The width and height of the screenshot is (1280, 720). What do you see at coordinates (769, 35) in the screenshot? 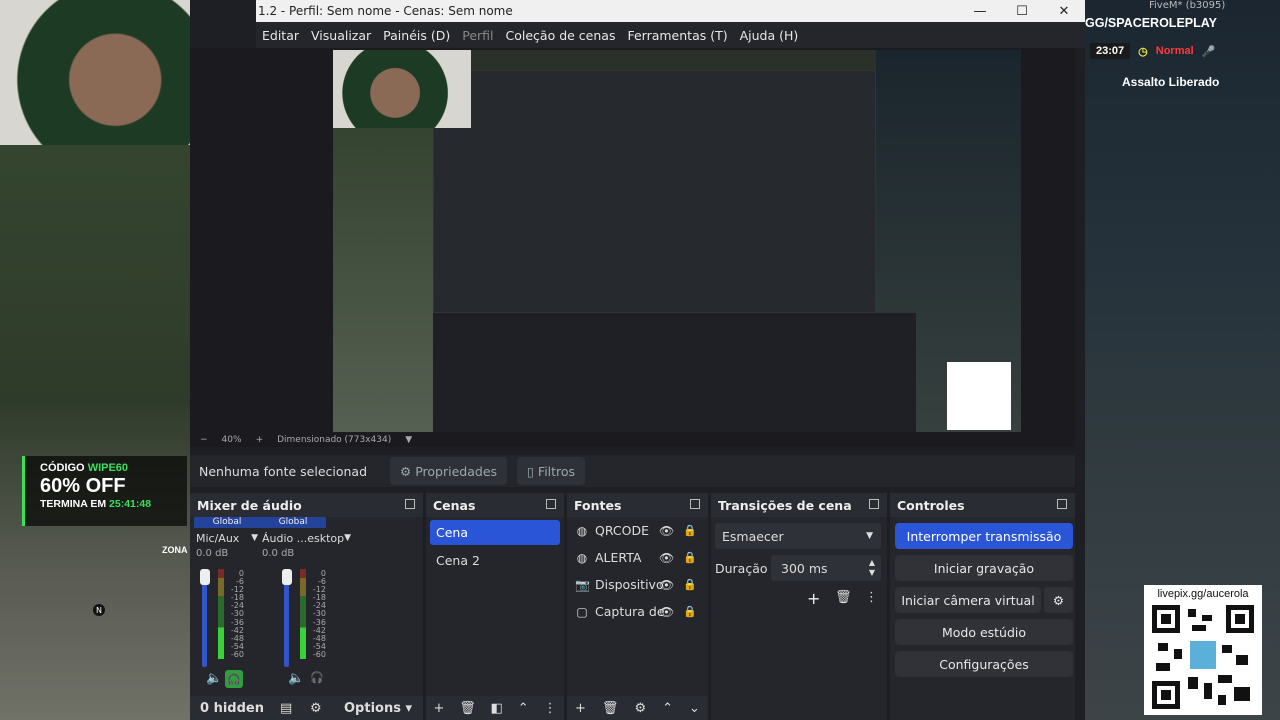
I see `menu-ajuda: Ajuda (H)` at bounding box center [769, 35].